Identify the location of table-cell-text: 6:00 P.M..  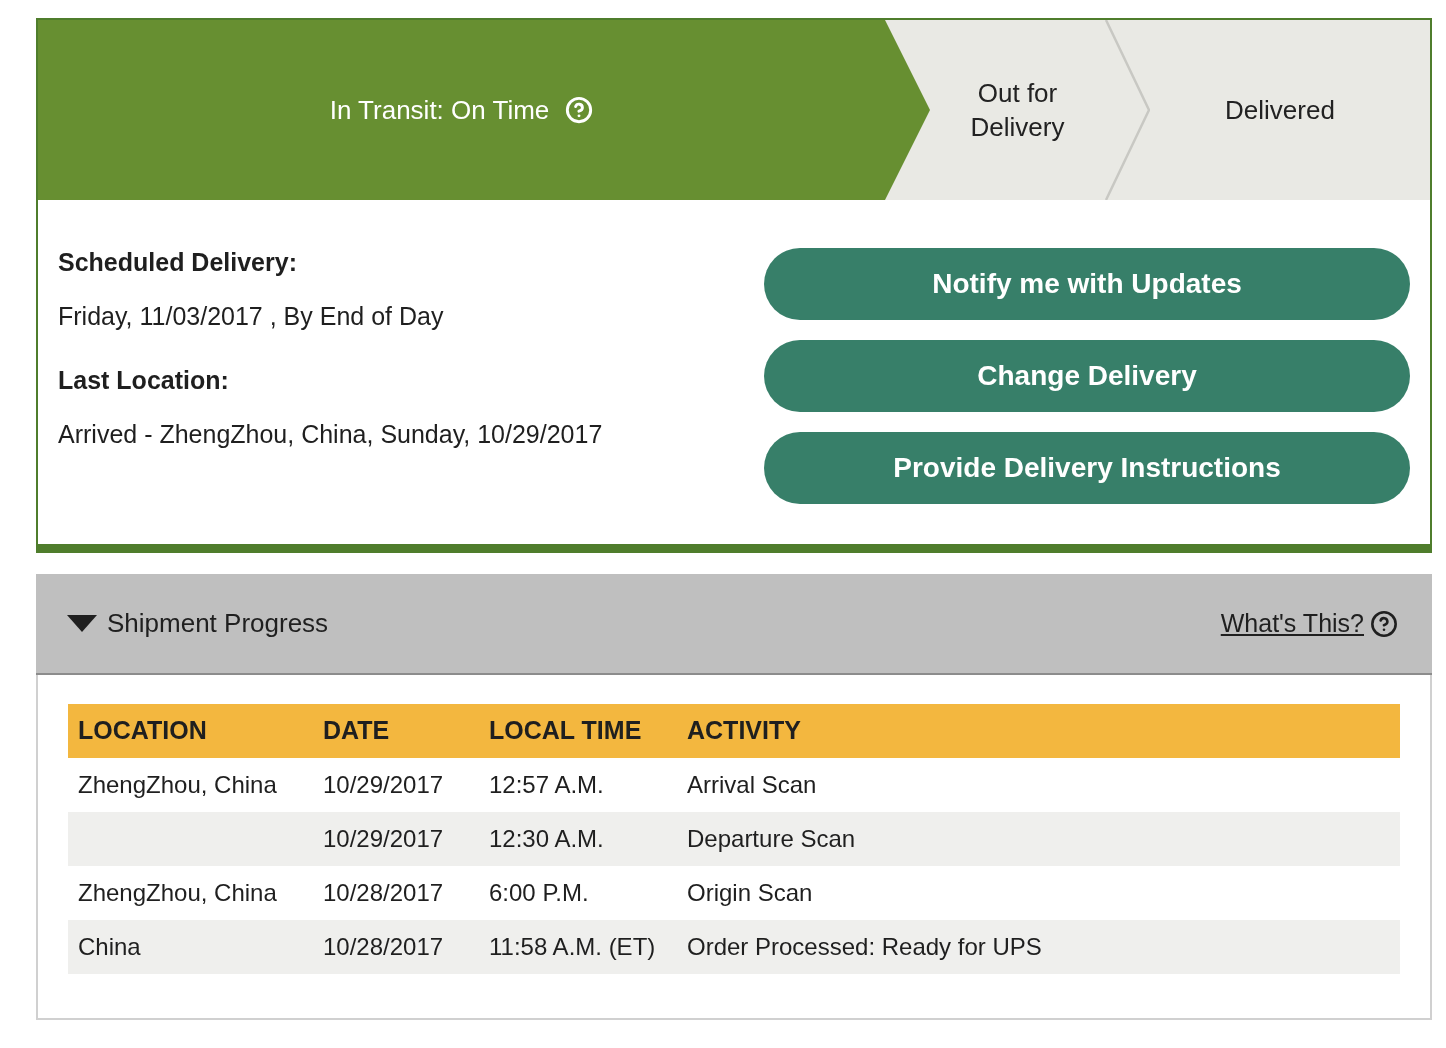
(539, 893).